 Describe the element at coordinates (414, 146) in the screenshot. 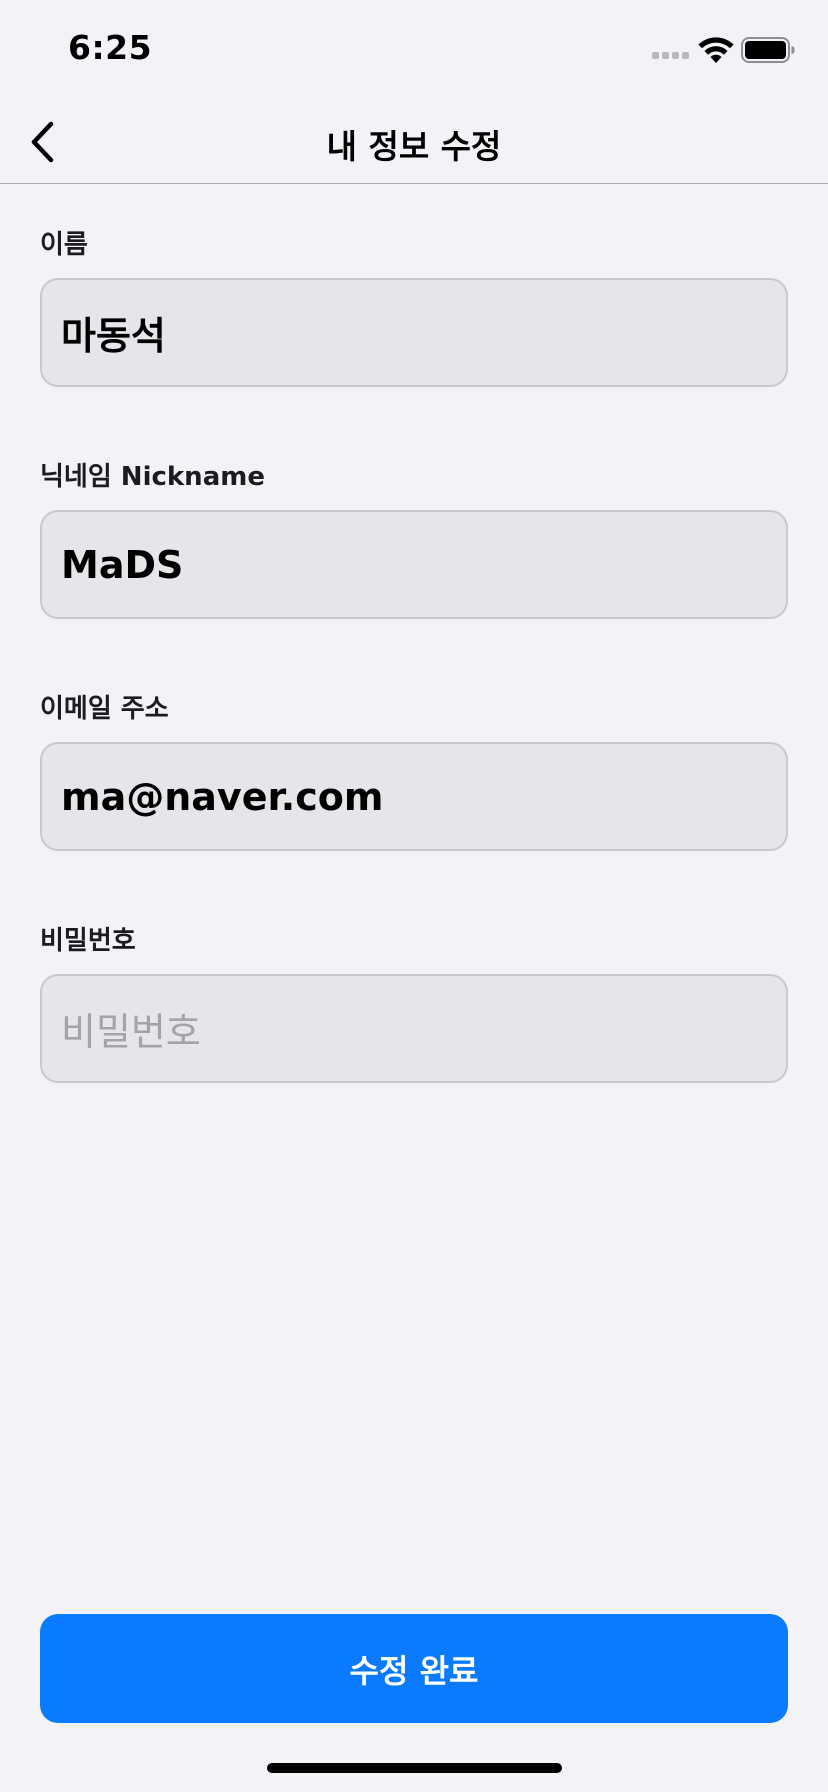

I see `page-title: 내 정보 수정` at that location.